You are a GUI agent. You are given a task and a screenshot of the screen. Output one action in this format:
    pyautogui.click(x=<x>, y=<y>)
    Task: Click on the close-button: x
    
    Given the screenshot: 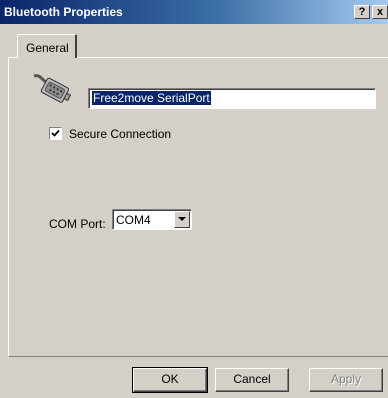 What is the action you would take?
    pyautogui.click(x=380, y=12)
    